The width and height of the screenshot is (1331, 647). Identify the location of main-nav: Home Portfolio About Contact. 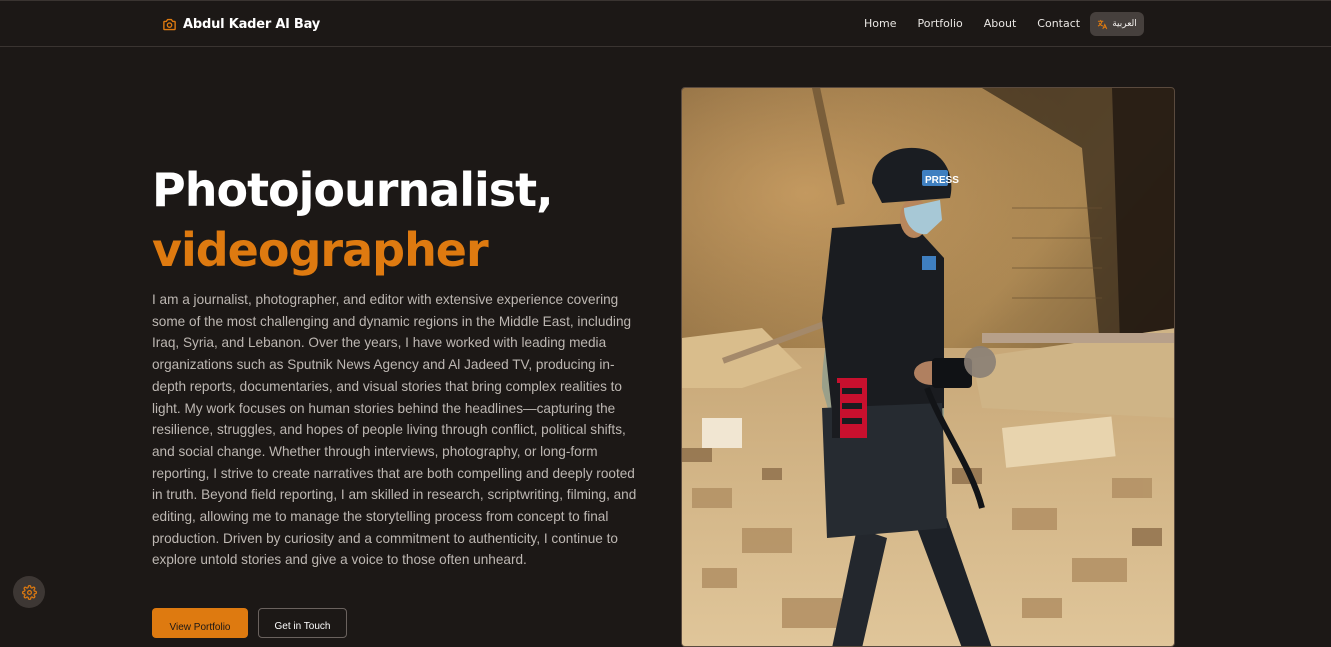
(982, 23).